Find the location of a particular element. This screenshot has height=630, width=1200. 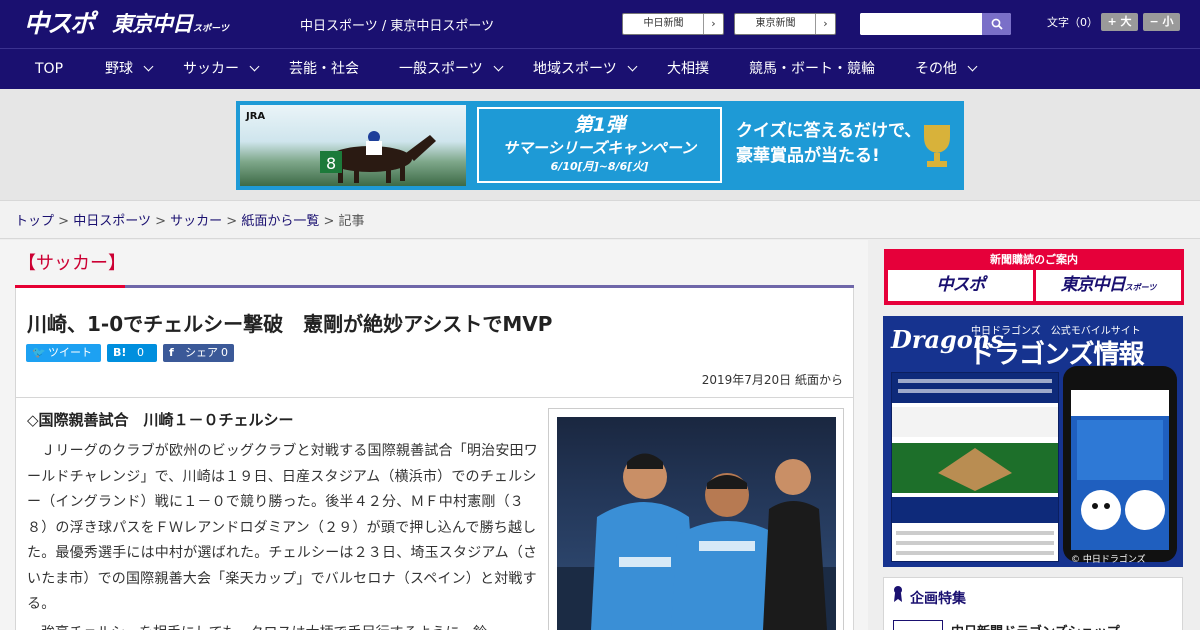

nav-label: 野球 is located at coordinates (119, 69).